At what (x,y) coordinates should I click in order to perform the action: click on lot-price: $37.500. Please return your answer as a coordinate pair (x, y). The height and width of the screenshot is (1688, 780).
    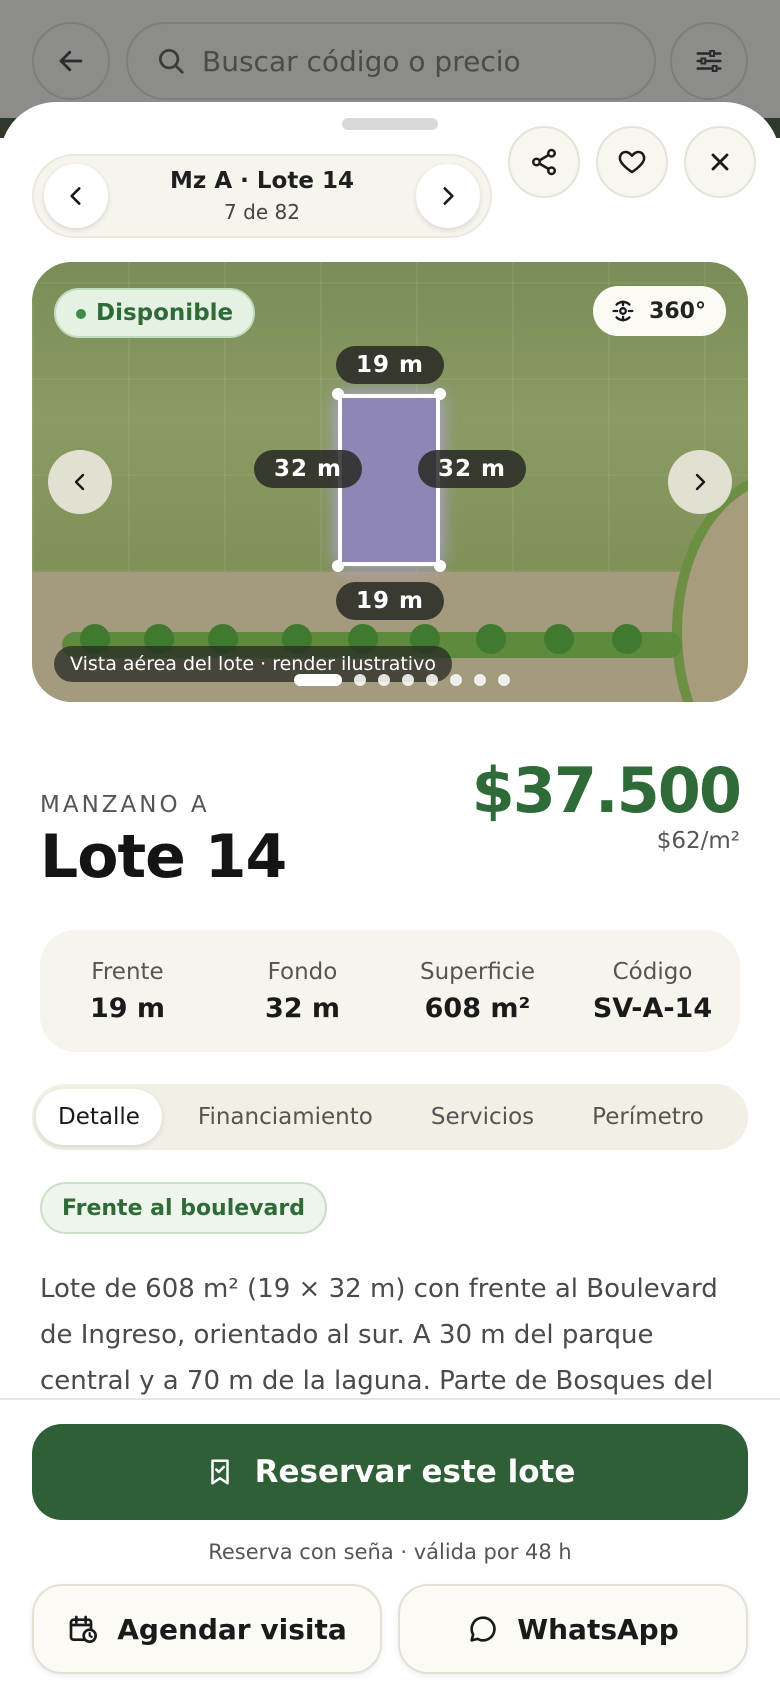
    Looking at the image, I should click on (606, 790).